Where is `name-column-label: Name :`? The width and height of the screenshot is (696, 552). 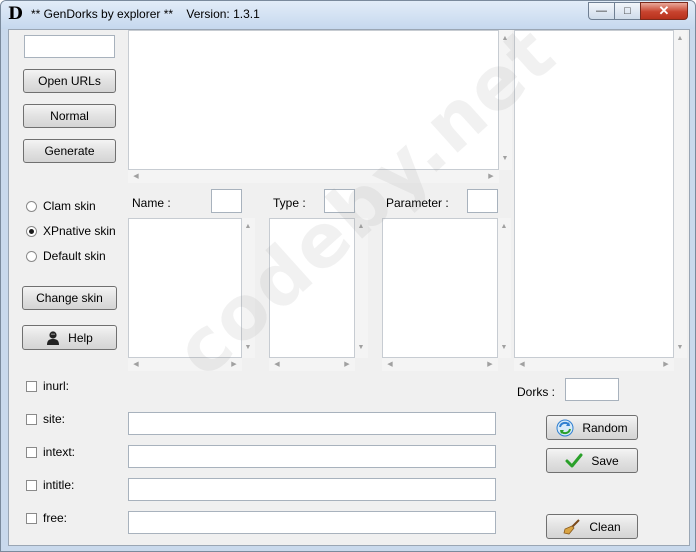
name-column-label: Name : is located at coordinates (151, 203).